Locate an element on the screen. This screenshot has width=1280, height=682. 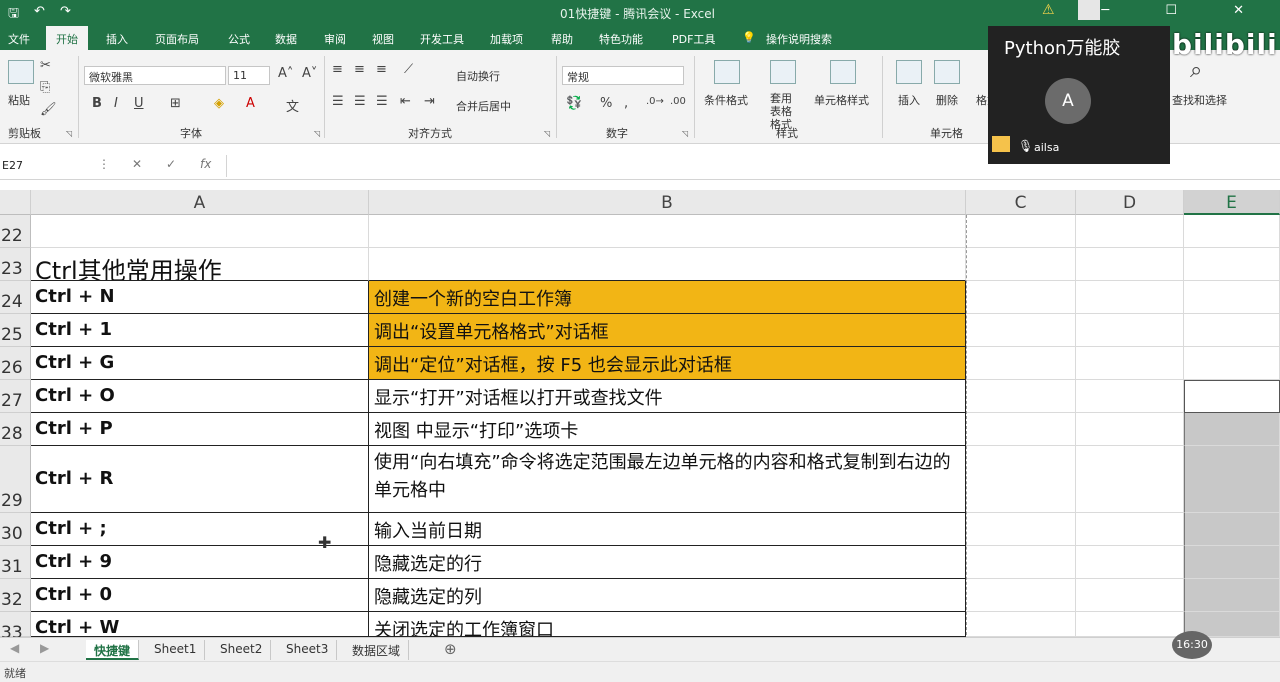
row-header: 32 is located at coordinates (15, 595).